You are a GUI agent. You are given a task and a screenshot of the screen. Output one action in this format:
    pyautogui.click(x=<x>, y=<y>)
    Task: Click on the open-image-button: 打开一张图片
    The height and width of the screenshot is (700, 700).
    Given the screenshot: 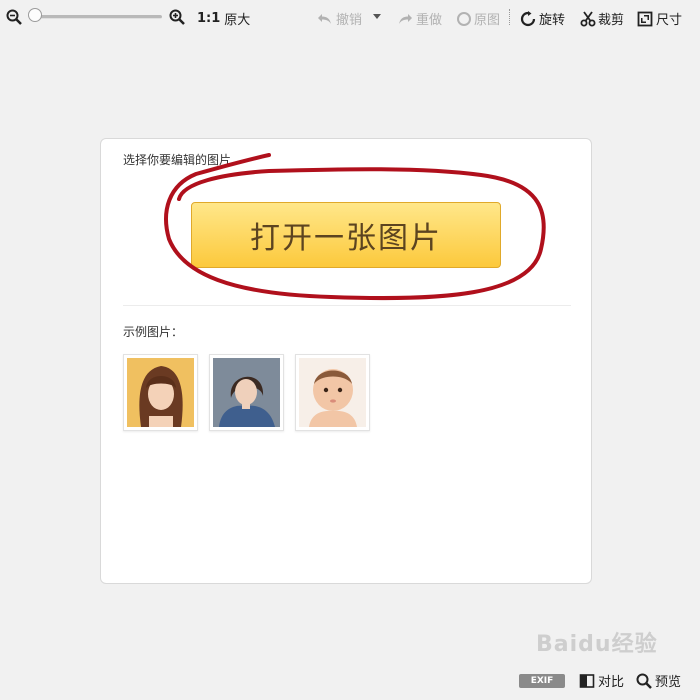 What is the action you would take?
    pyautogui.click(x=346, y=235)
    